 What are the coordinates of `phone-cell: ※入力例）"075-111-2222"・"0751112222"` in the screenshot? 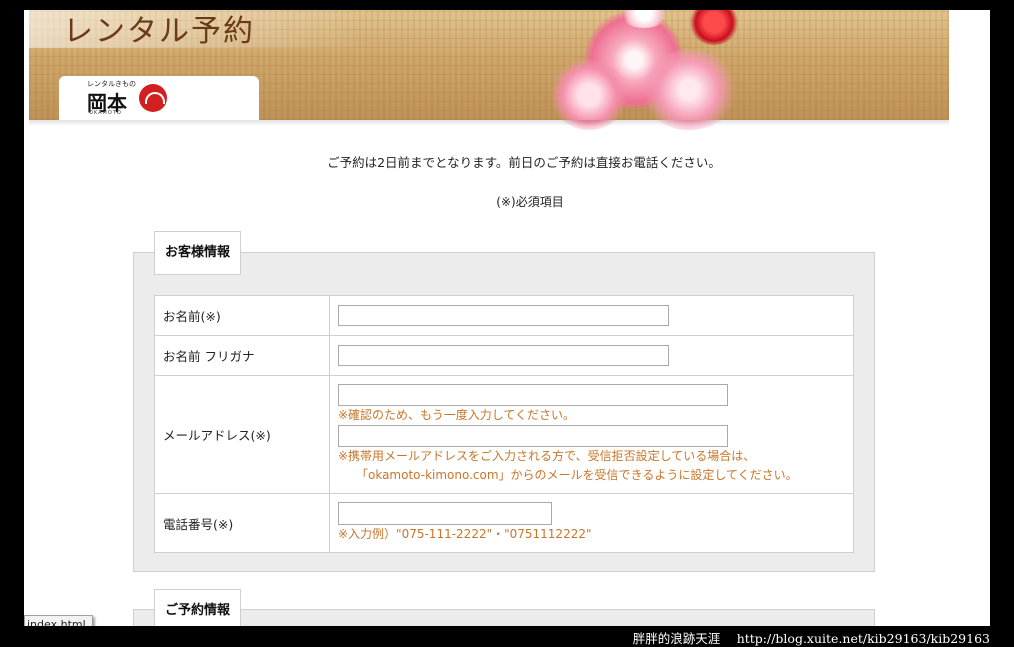 It's located at (591, 523).